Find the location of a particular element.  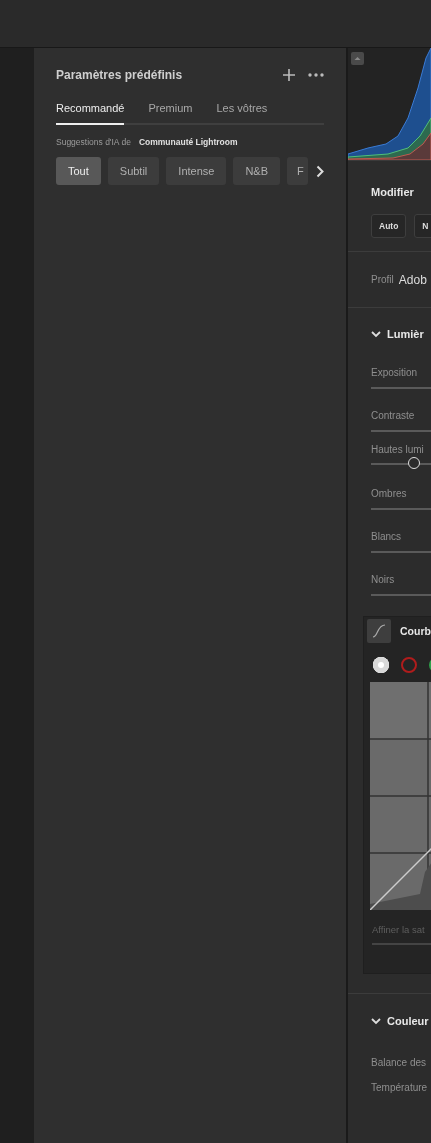

tone-curve-drawing is located at coordinates (400, 796).